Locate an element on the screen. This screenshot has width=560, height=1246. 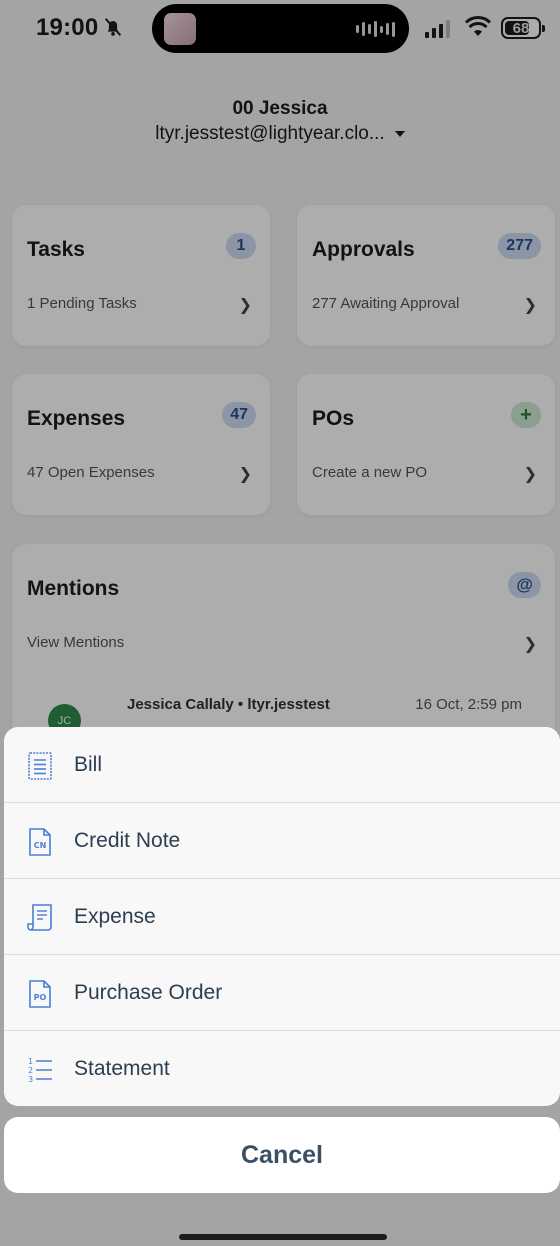
action-expense-label: Expense is located at coordinates (115, 916).